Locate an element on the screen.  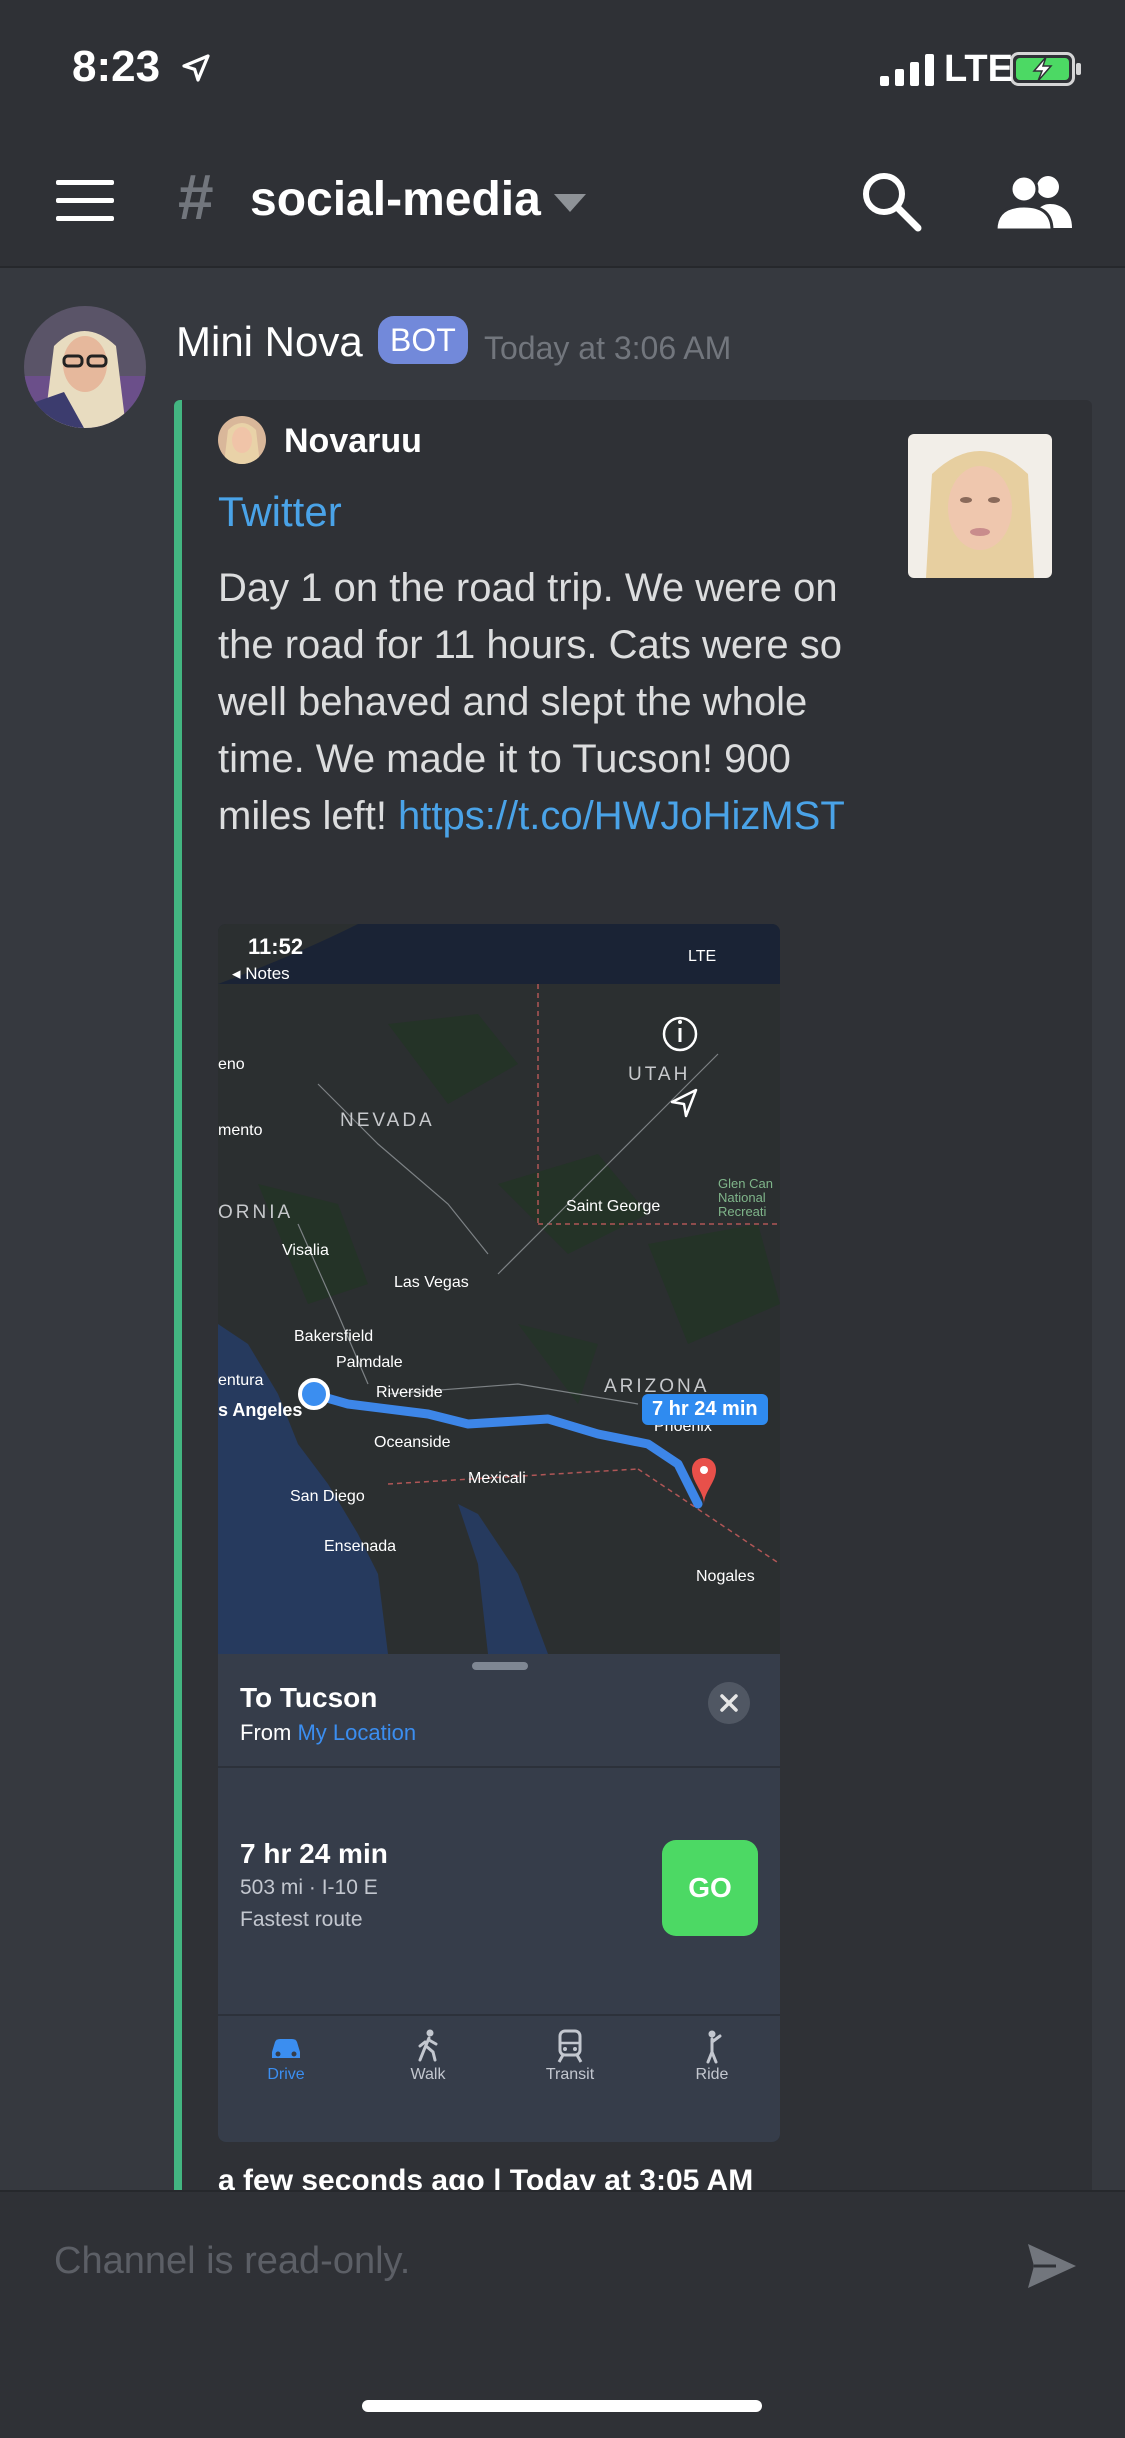
go-button: GO is located at coordinates (710, 1888).